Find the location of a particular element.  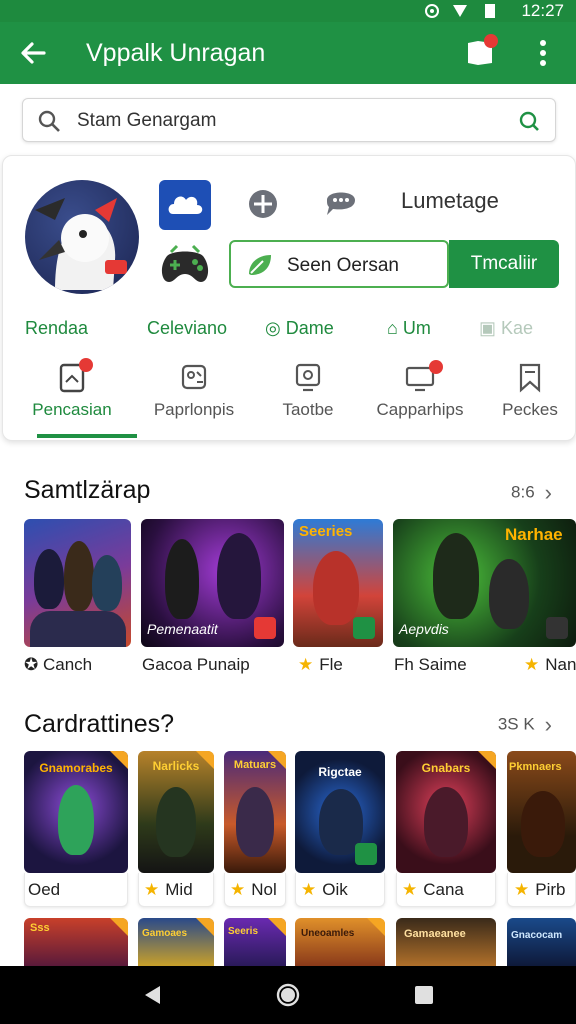

nav-recents-icon is located at coordinates (424, 995).